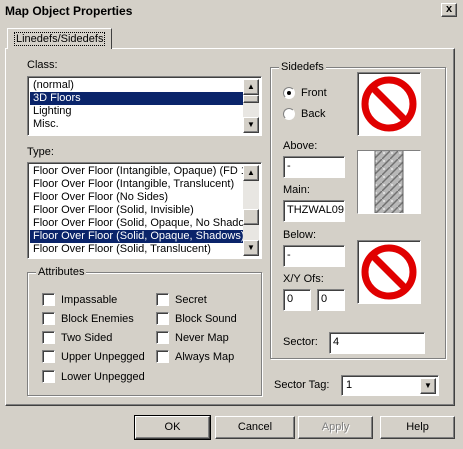  What do you see at coordinates (314, 167) in the screenshot?
I see `above-texture-field: -` at bounding box center [314, 167].